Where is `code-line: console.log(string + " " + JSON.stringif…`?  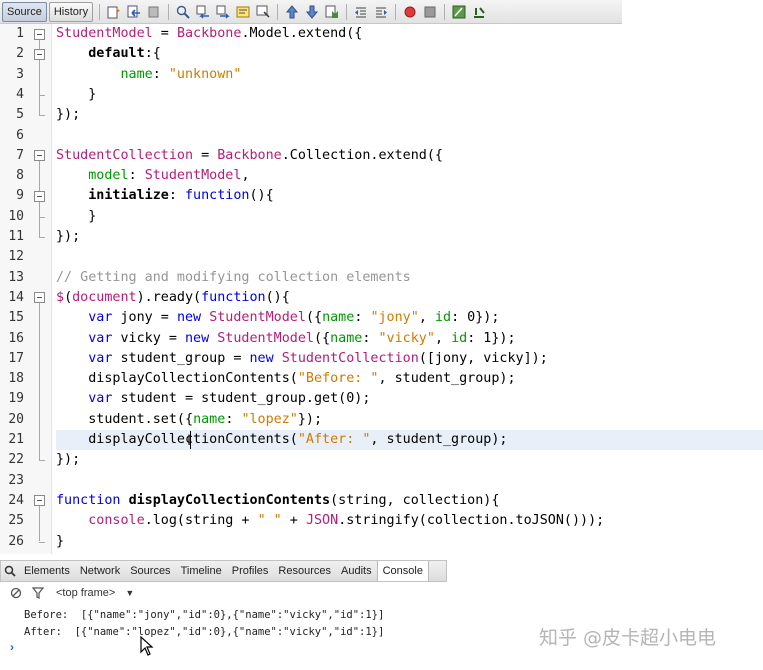 code-line: console.log(string + " " + JSON.stringif… is located at coordinates (409, 521).